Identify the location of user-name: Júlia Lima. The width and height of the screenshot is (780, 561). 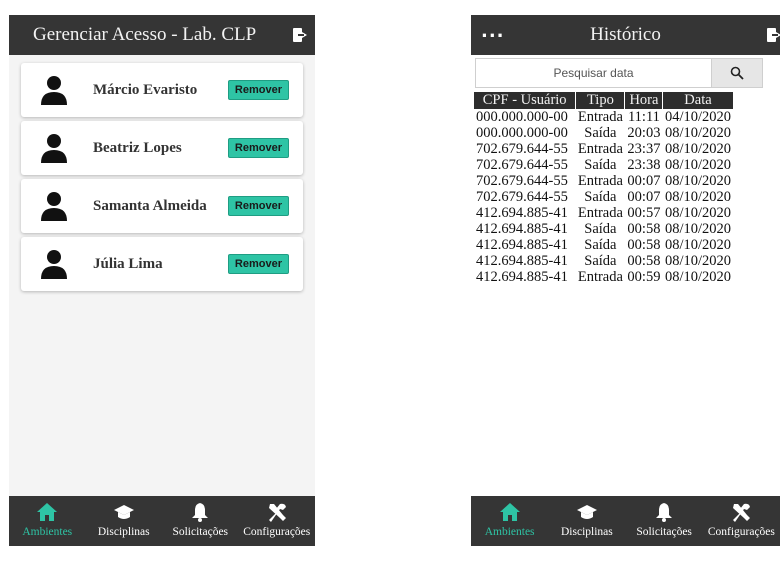
(128, 263).